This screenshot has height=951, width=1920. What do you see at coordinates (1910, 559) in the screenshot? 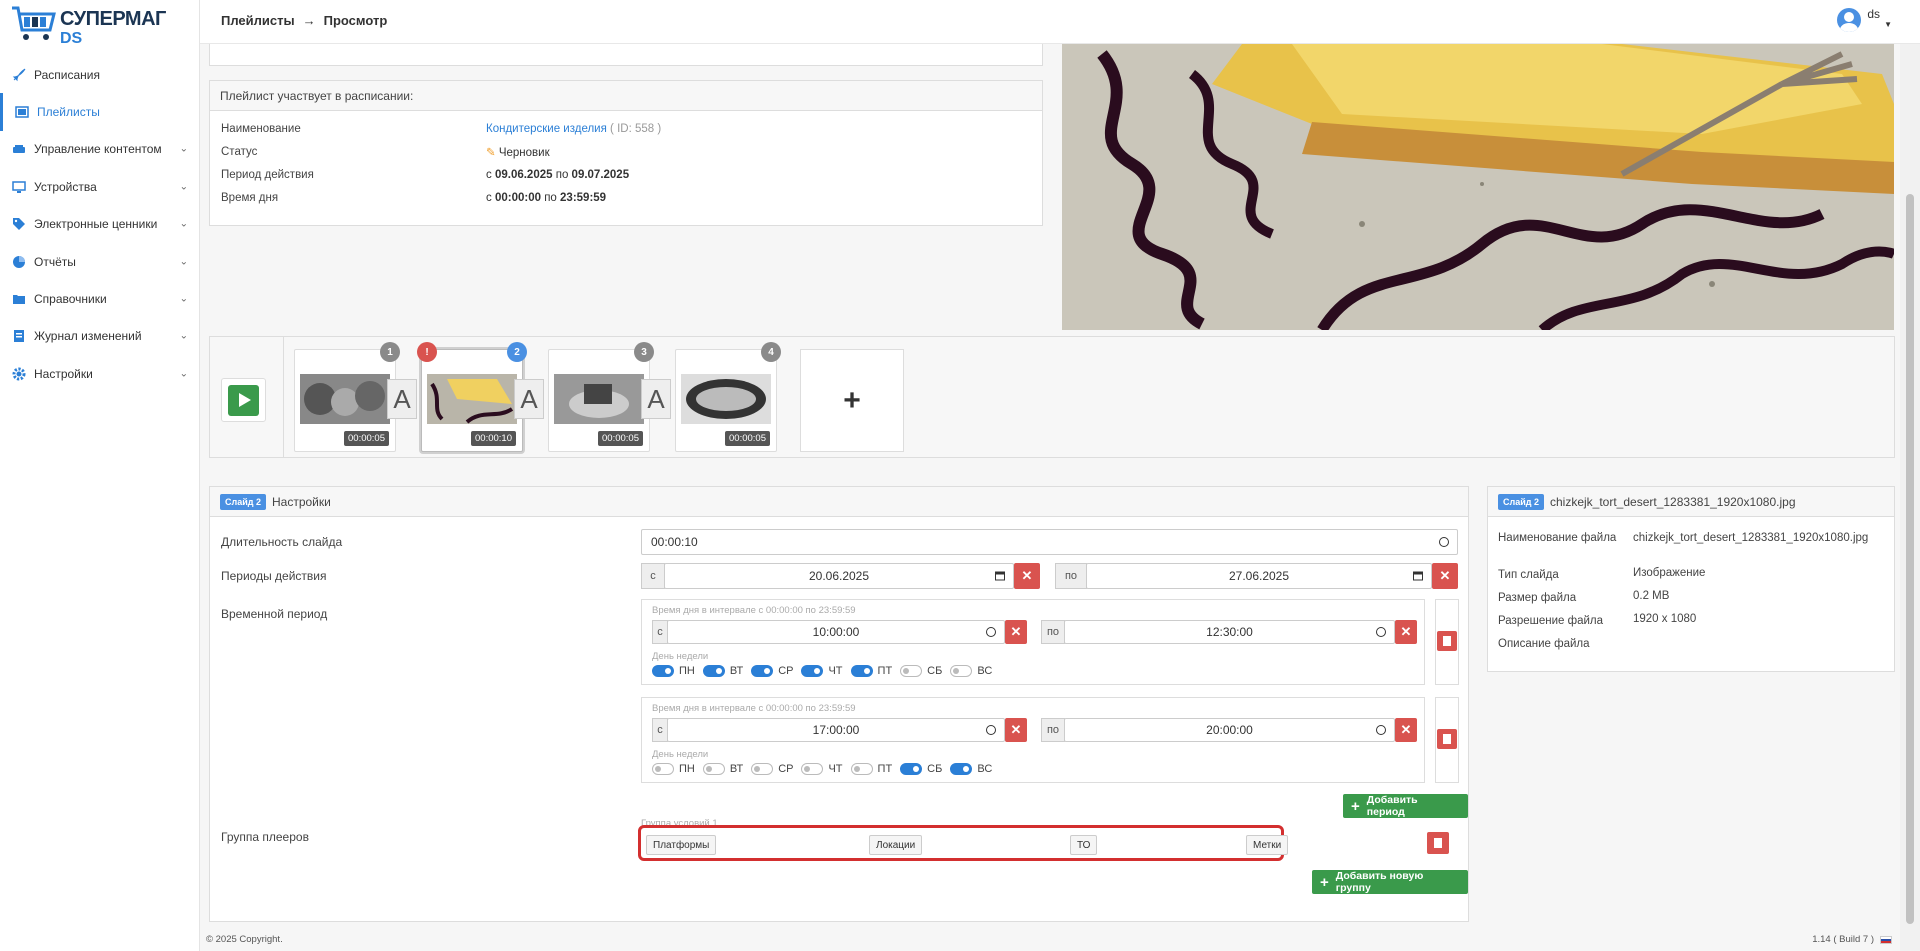
I see `scrollbar-thumb` at bounding box center [1910, 559].